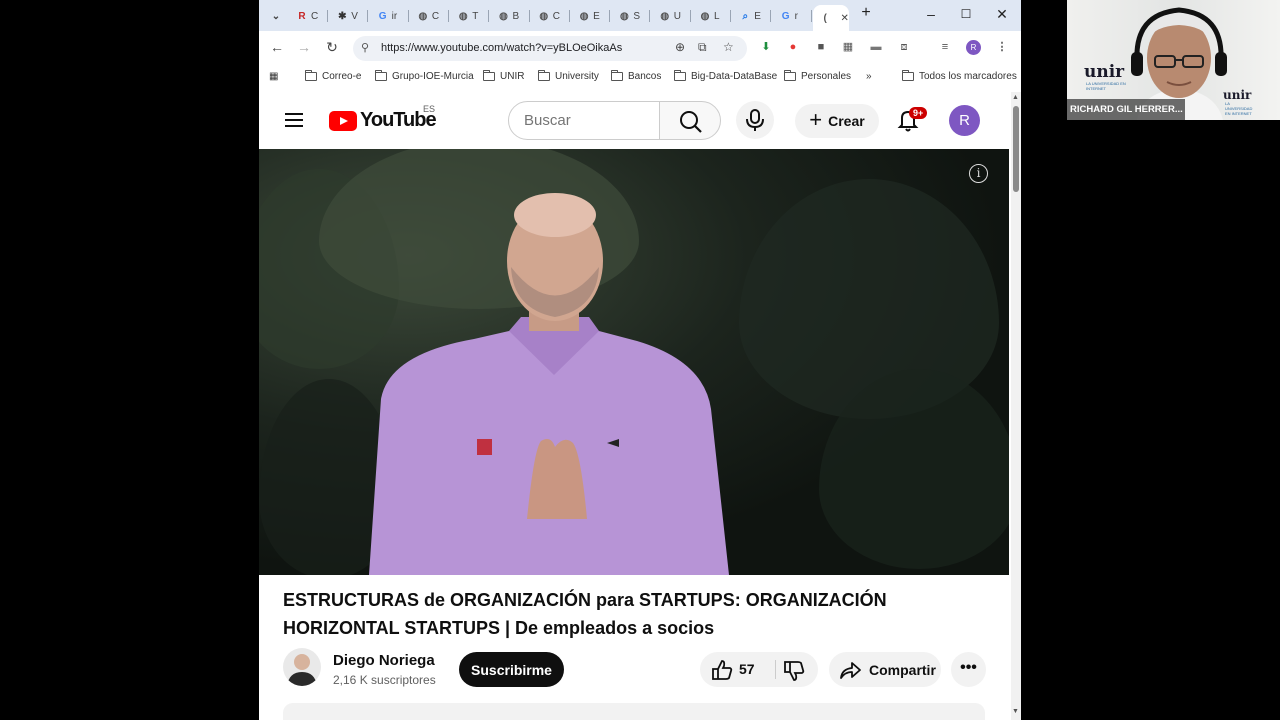 The height and width of the screenshot is (720, 1280). I want to click on subscribe-button: Suscribirme, so click(511, 669).